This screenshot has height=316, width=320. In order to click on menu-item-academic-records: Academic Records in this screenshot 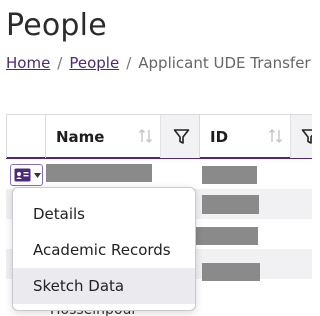, I will do `click(104, 250)`.